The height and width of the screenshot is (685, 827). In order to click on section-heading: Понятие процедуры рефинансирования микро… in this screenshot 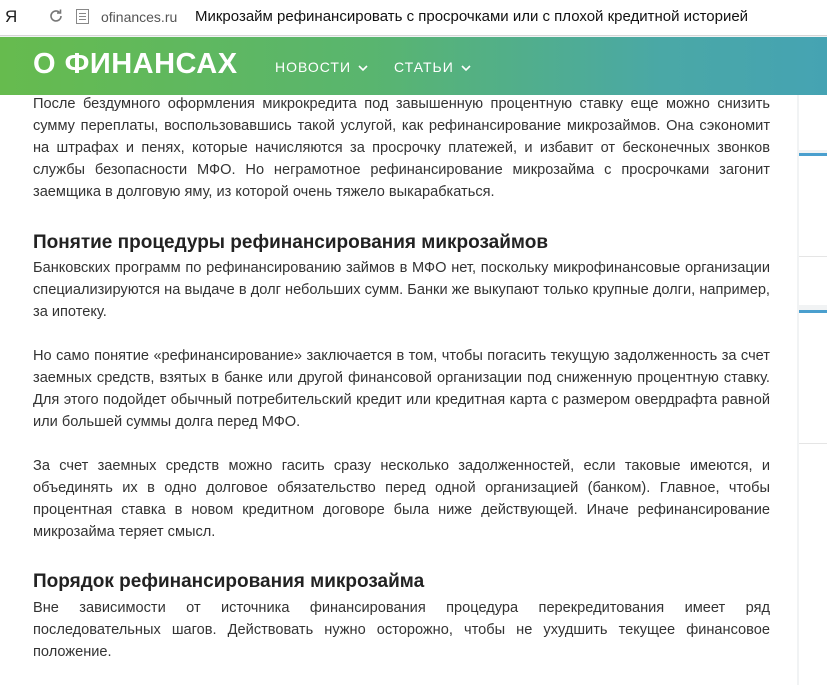, I will do `click(291, 242)`.